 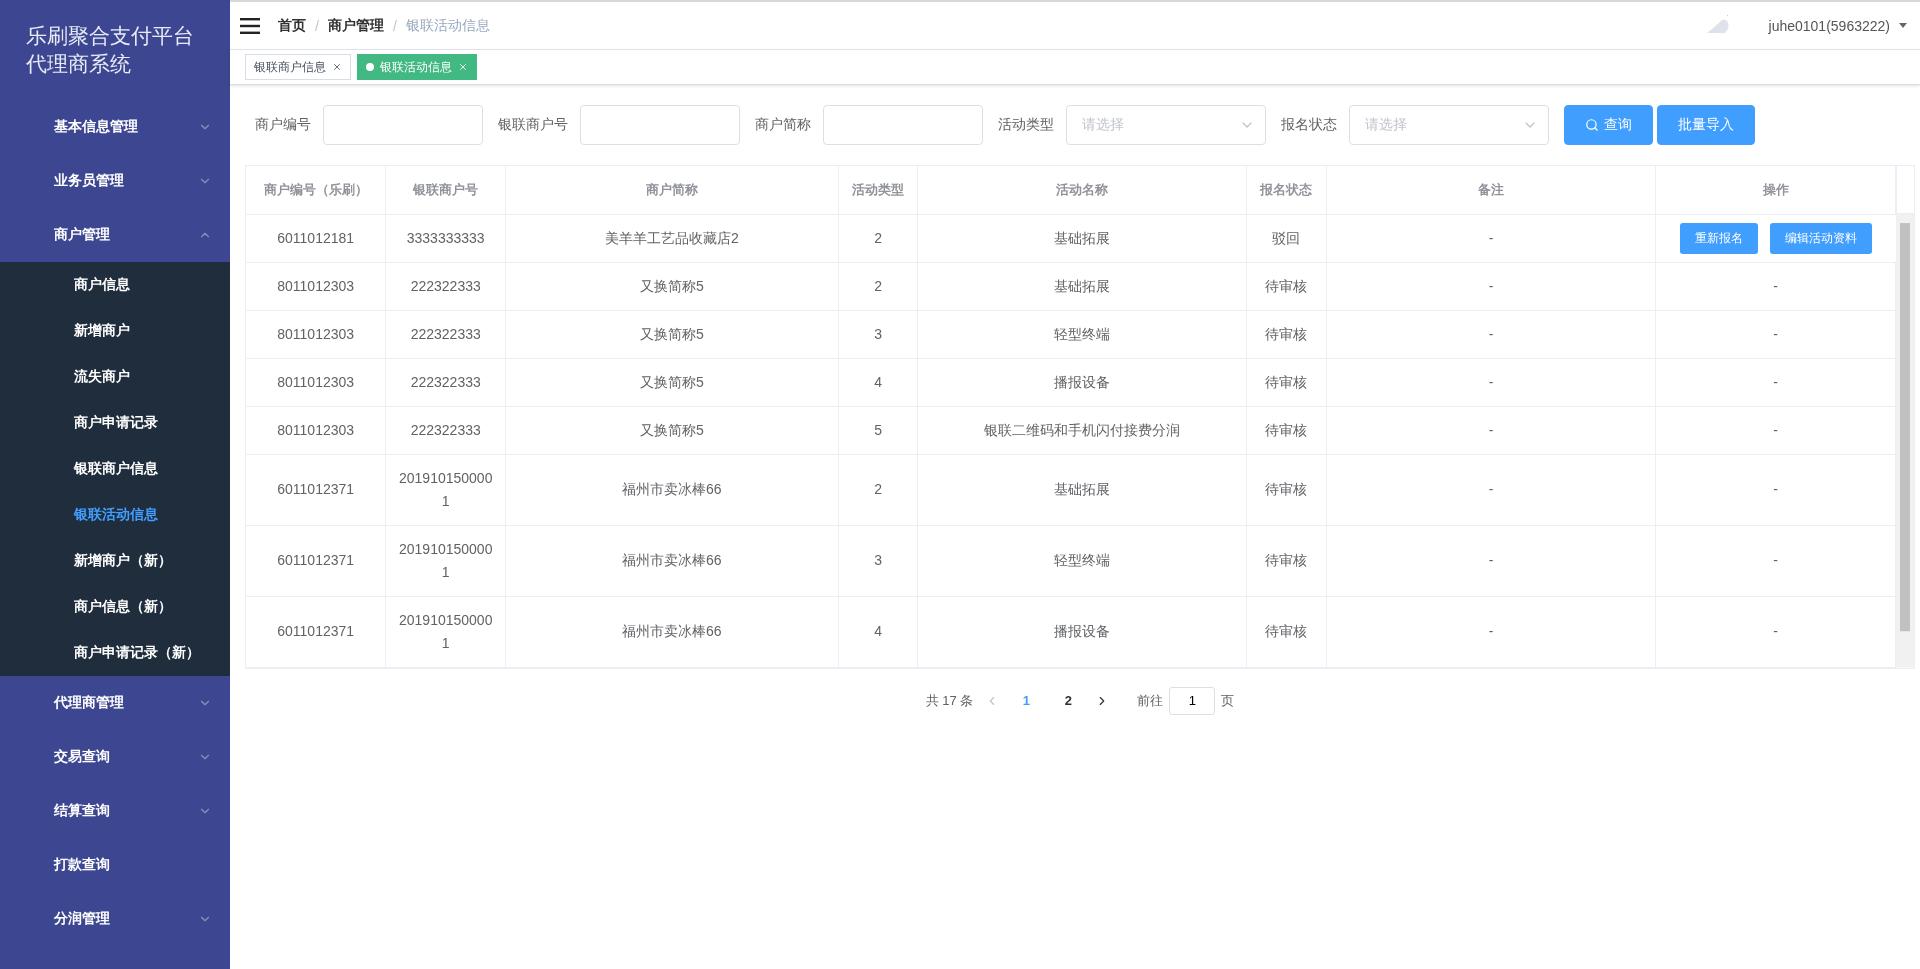 I want to click on submenu-item: 银联商户信息, so click(x=115, y=469).